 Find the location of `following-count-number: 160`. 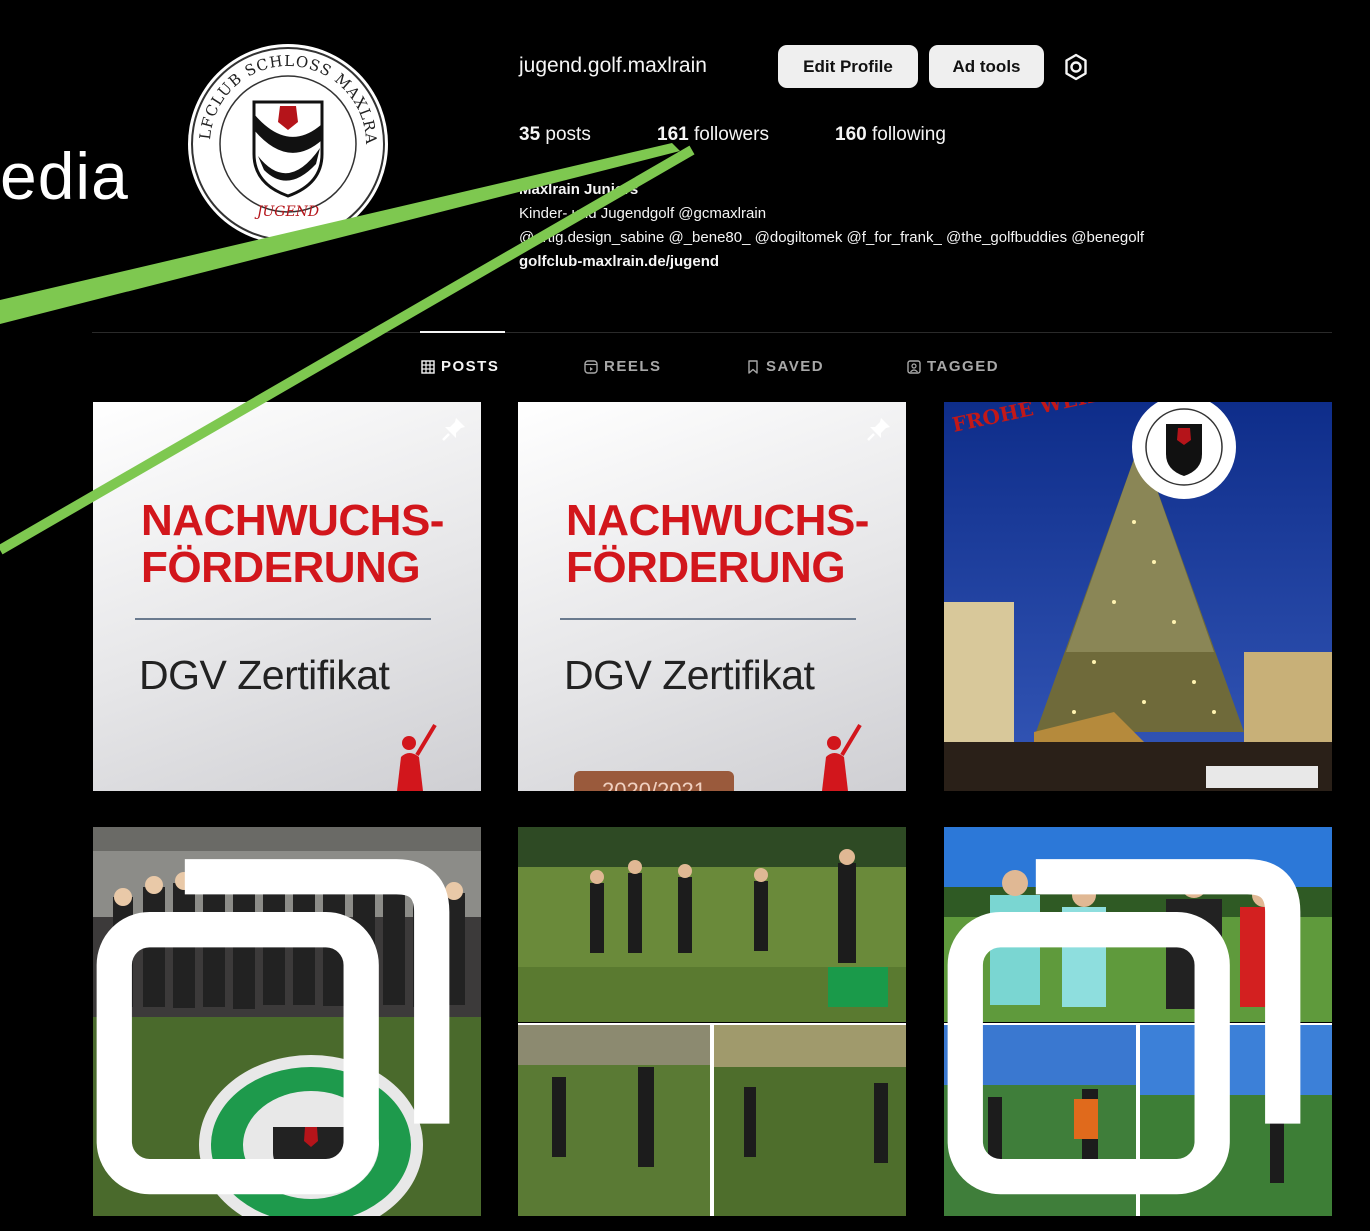

following-count-number: 160 is located at coordinates (851, 134).